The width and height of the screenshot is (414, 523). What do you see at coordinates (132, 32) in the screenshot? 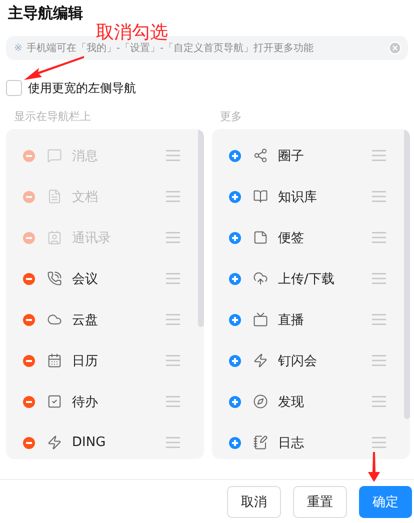
I see `annotation-text: 取消勾选` at bounding box center [132, 32].